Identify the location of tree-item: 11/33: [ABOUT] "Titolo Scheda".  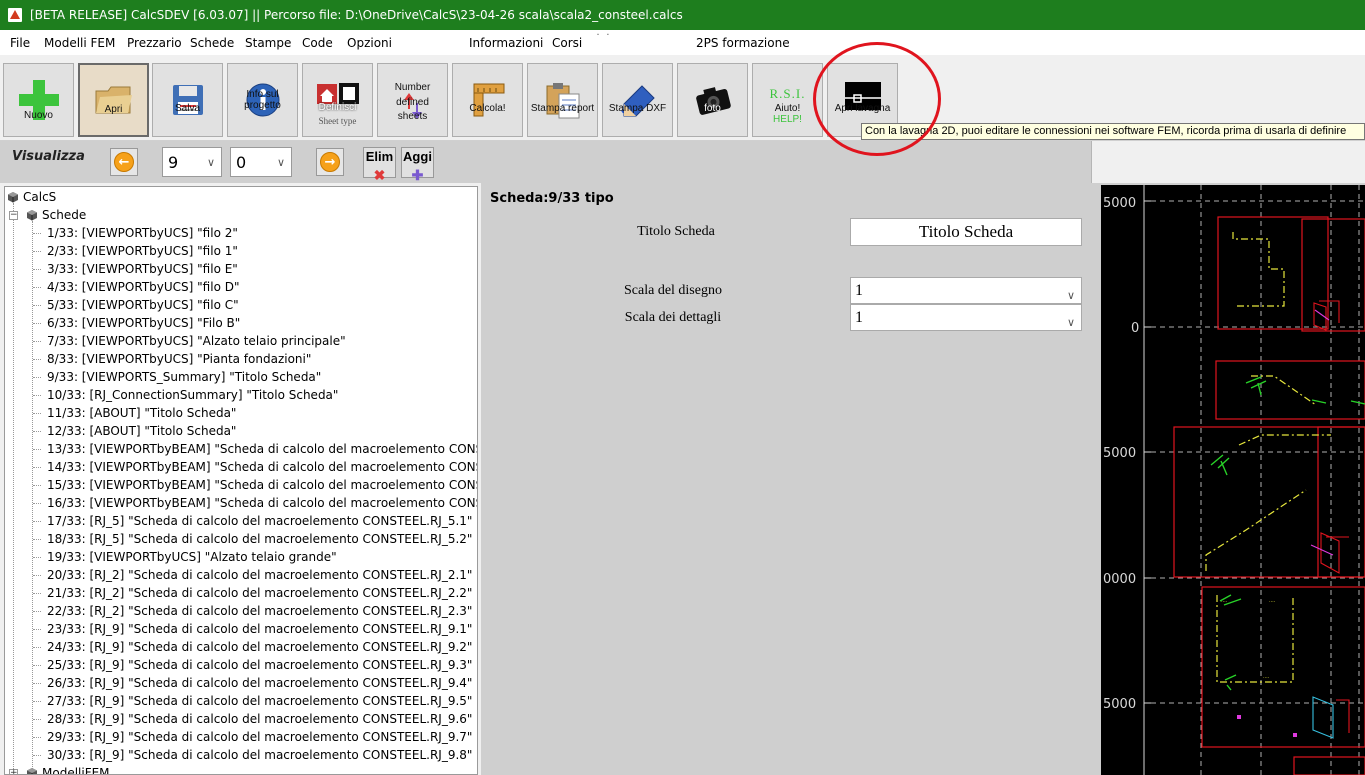
(141, 413).